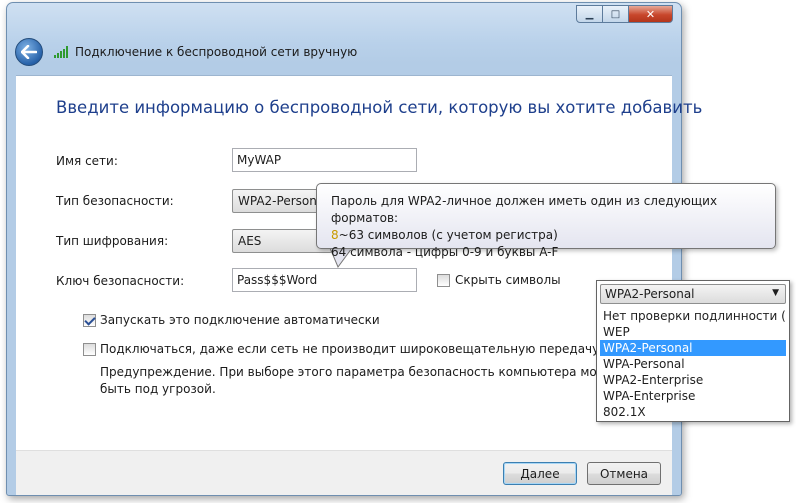 This screenshot has height=503, width=796. What do you see at coordinates (616, 14) in the screenshot?
I see `maximize-button: □` at bounding box center [616, 14].